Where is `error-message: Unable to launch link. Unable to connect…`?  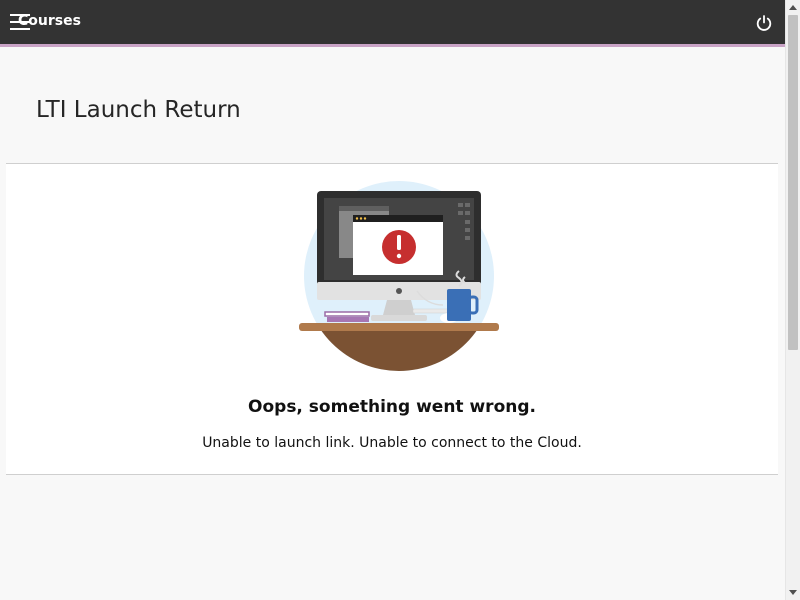
error-message: Unable to launch link. Unable to connect… is located at coordinates (392, 443).